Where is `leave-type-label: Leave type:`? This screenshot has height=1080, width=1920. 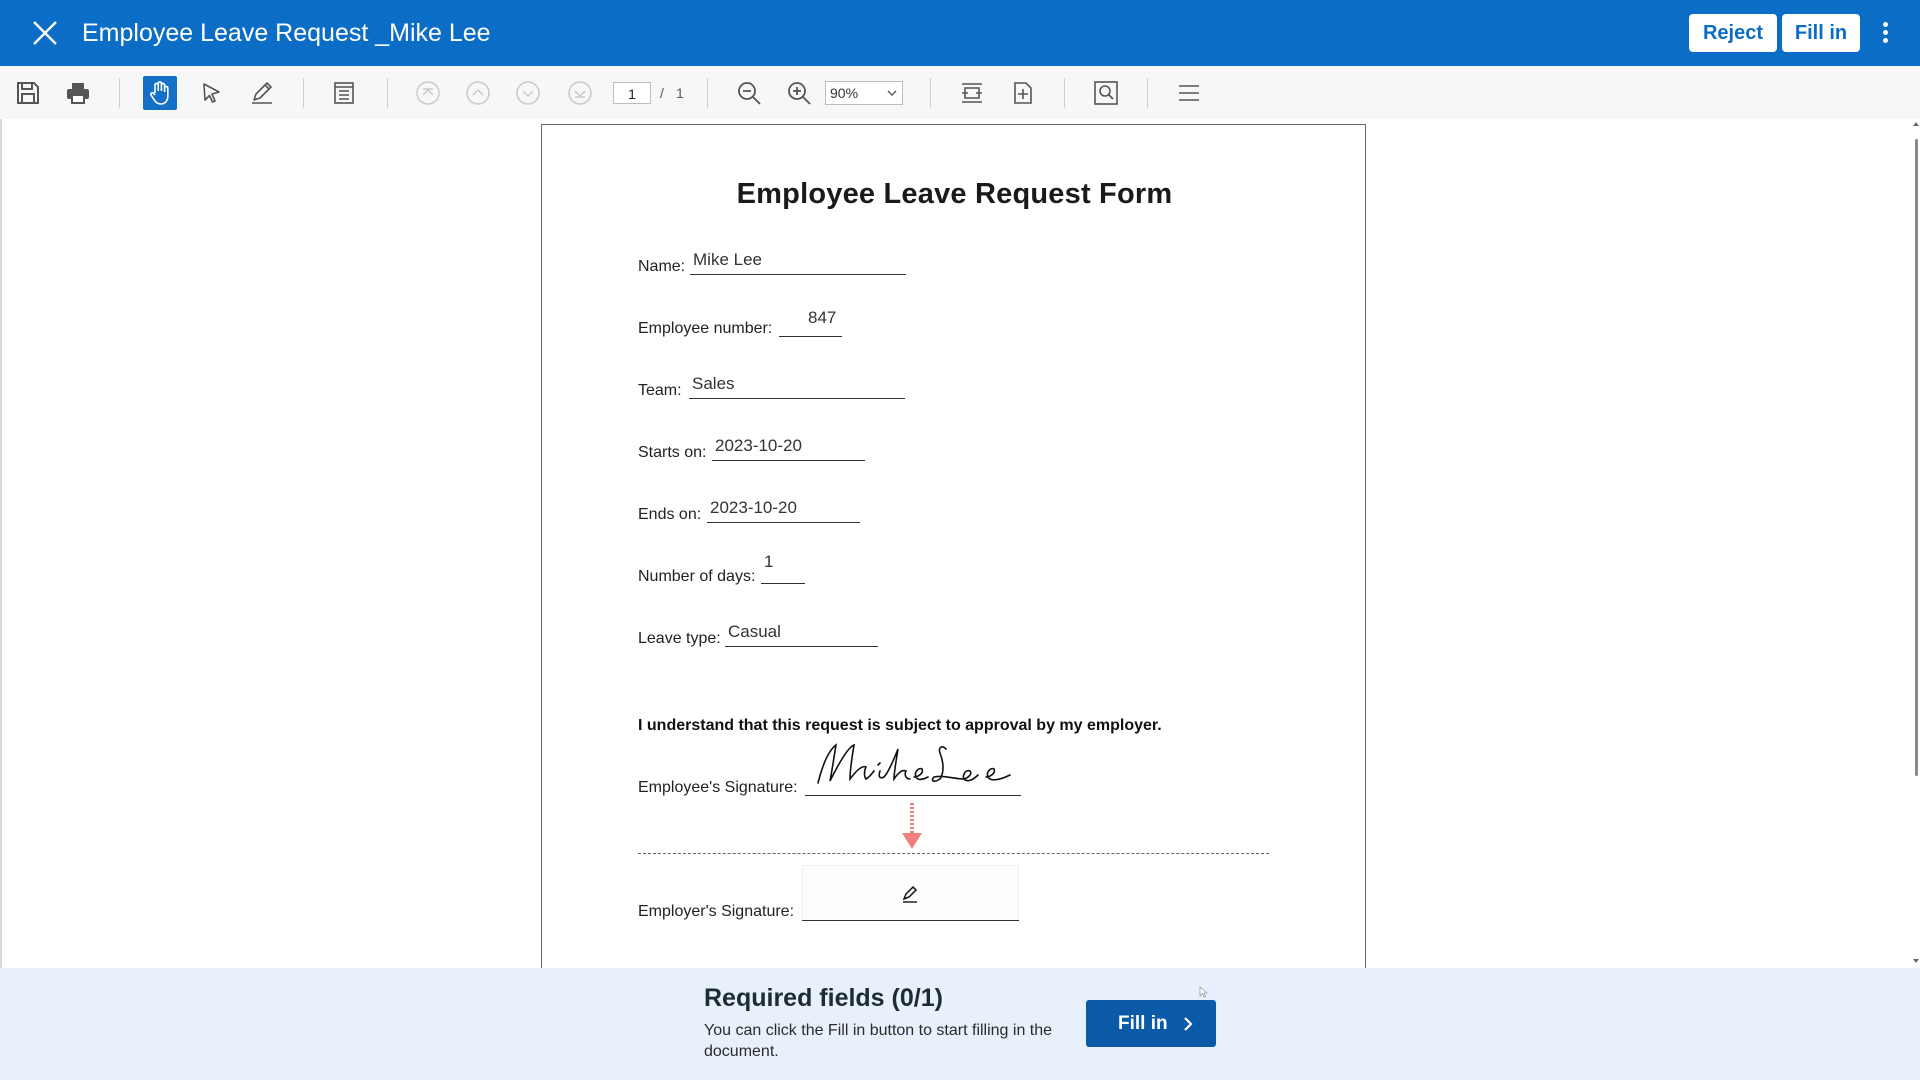
leave-type-label: Leave type: is located at coordinates (679, 638).